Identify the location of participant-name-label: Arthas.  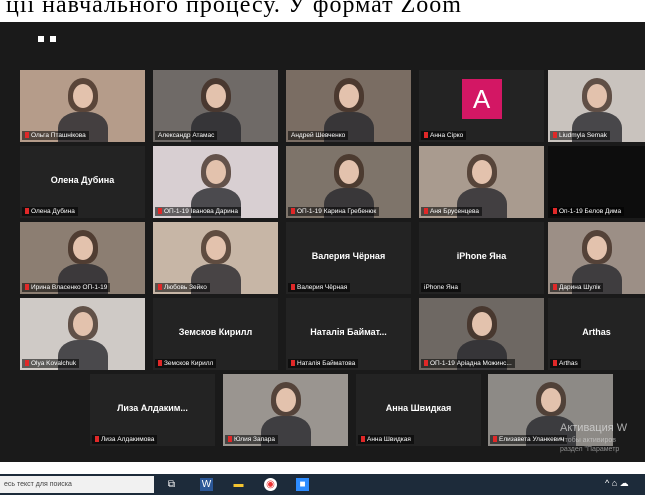
(565, 363).